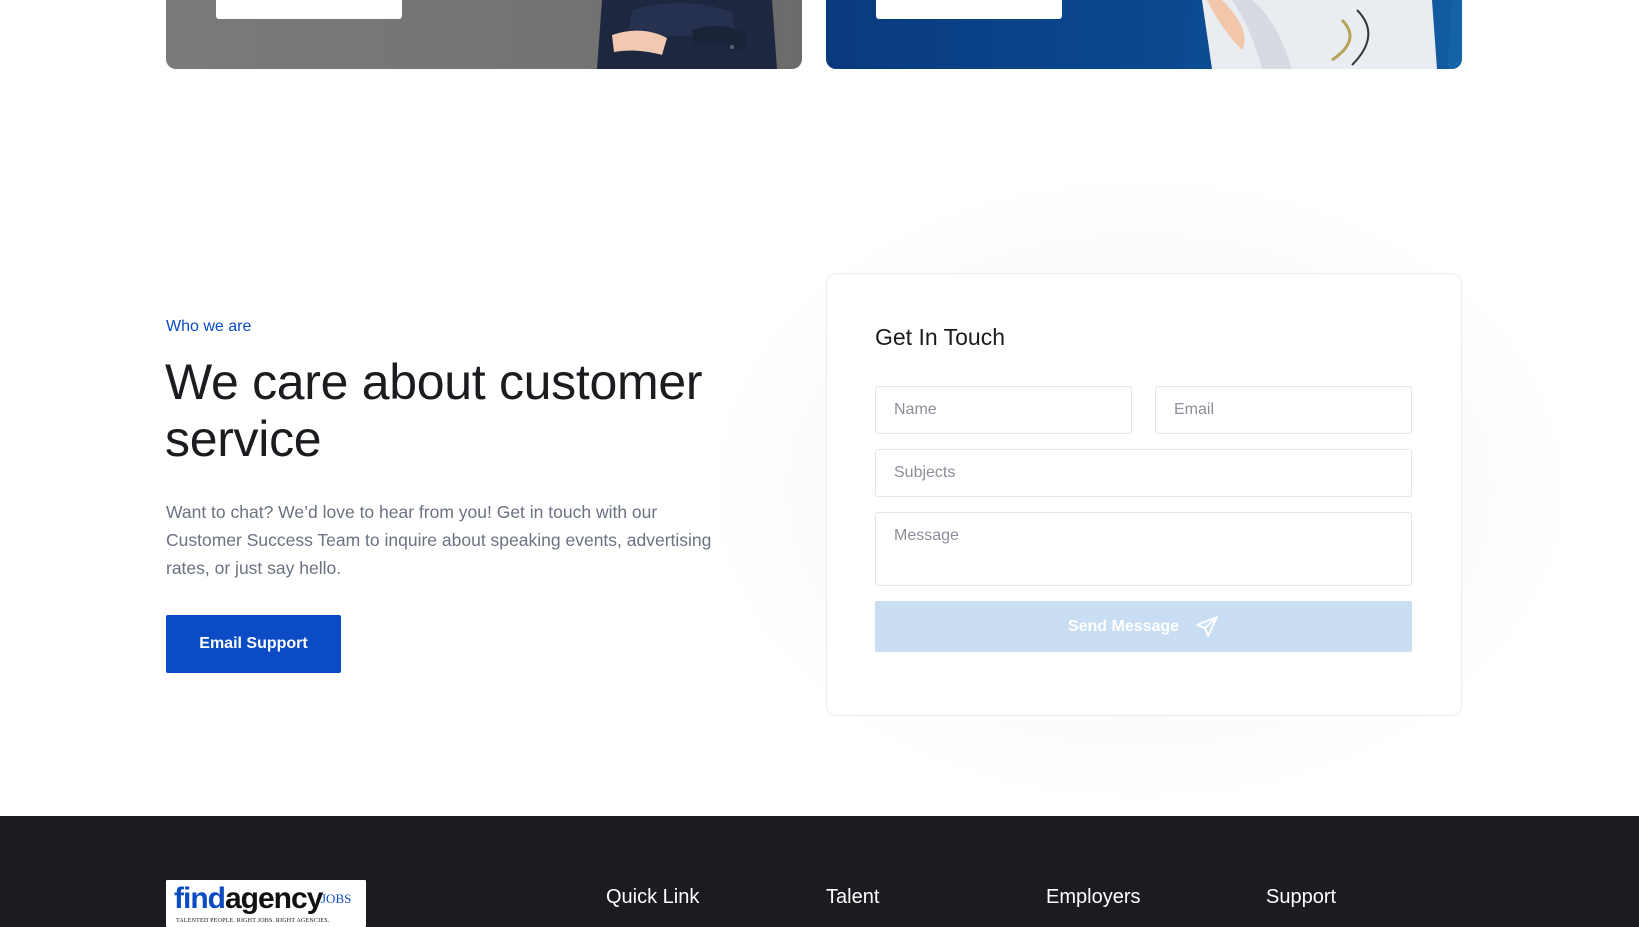  Describe the element at coordinates (484, 34) in the screenshot. I see `promo-card-left` at that location.